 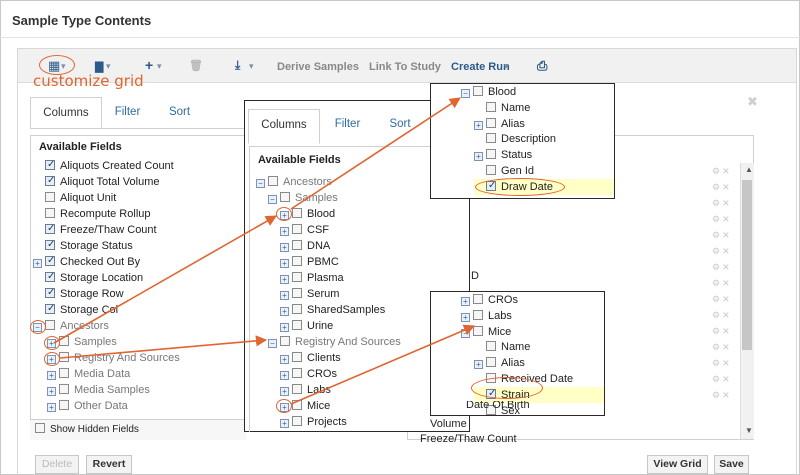 What do you see at coordinates (87, 430) in the screenshot?
I see `show-hidden-fields-toggle: Show Hidden Fields` at bounding box center [87, 430].